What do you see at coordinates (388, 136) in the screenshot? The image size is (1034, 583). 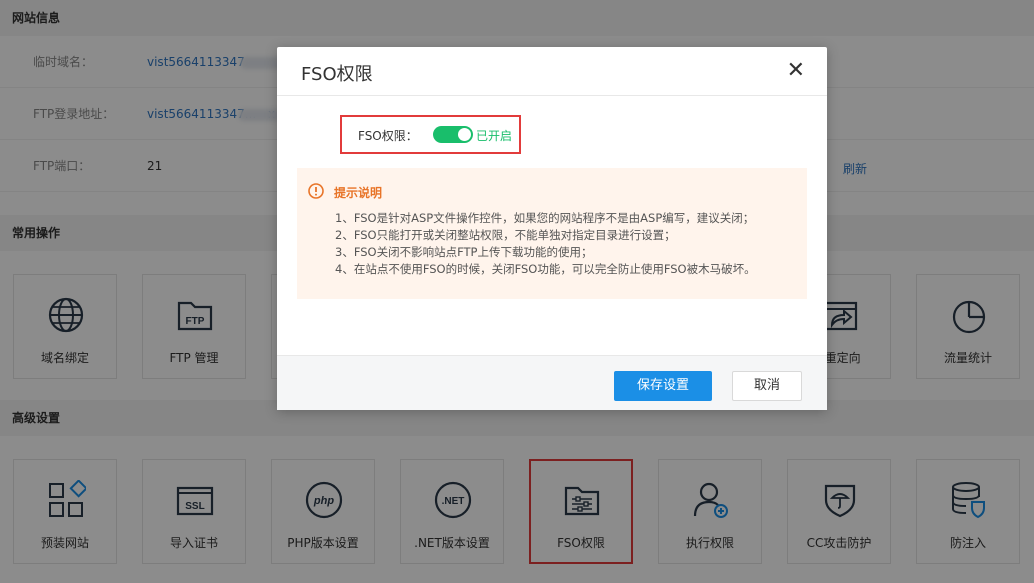 I see `fso-label: FSO权限：` at bounding box center [388, 136].